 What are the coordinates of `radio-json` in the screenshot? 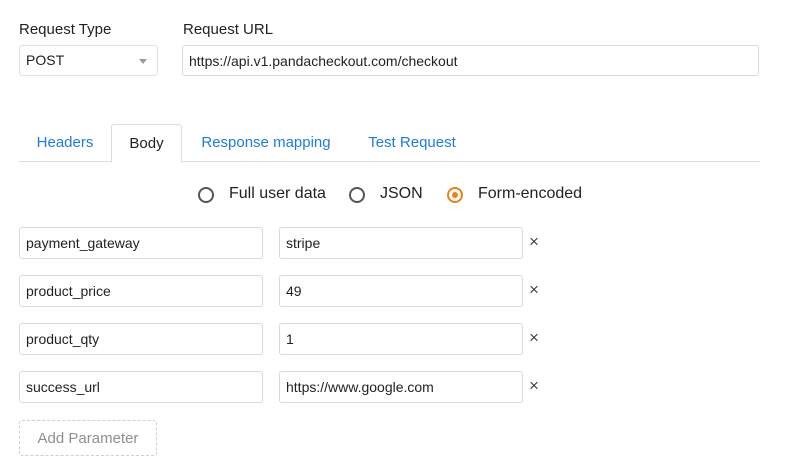 It's located at (357, 195).